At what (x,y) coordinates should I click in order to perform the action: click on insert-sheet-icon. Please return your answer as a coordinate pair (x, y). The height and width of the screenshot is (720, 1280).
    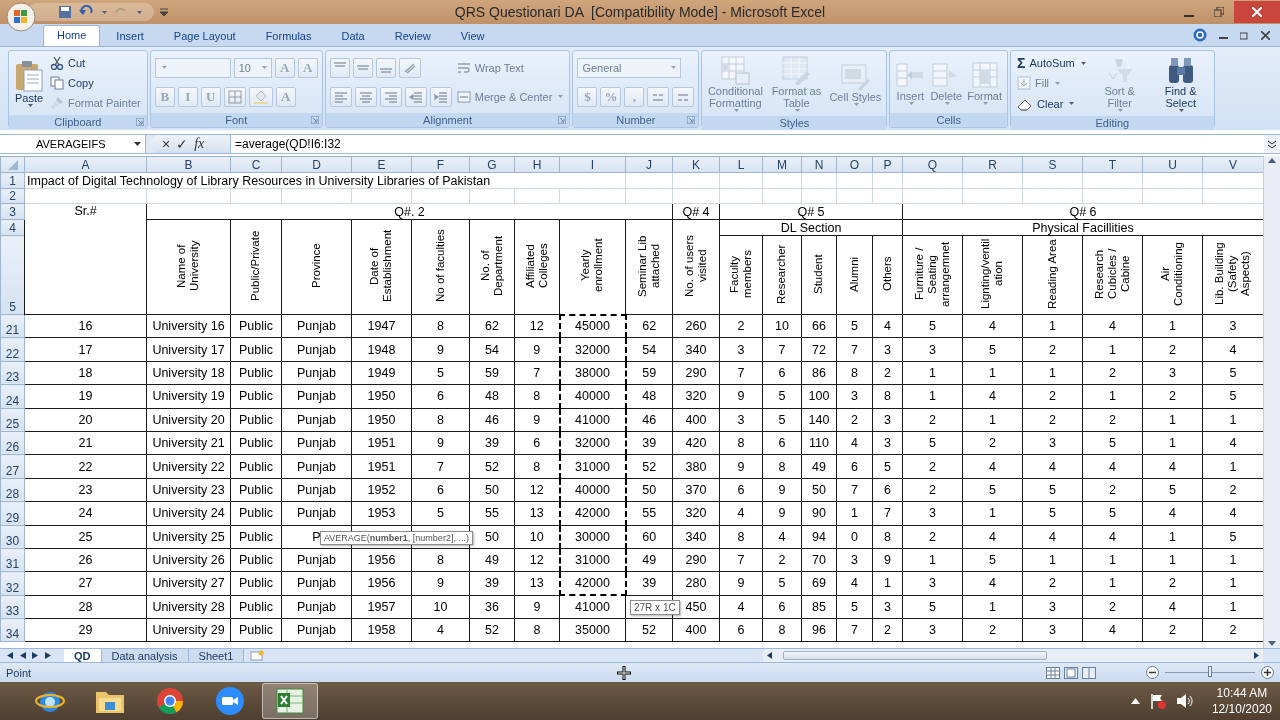
    Looking at the image, I should click on (257, 655).